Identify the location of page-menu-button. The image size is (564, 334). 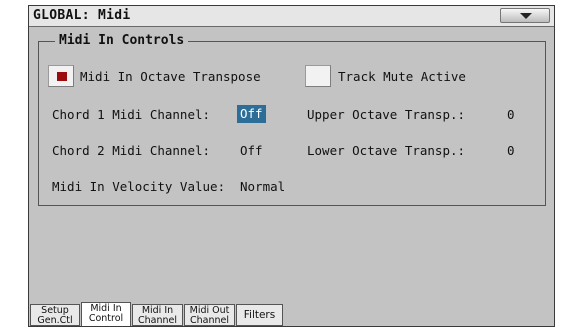
(525, 15).